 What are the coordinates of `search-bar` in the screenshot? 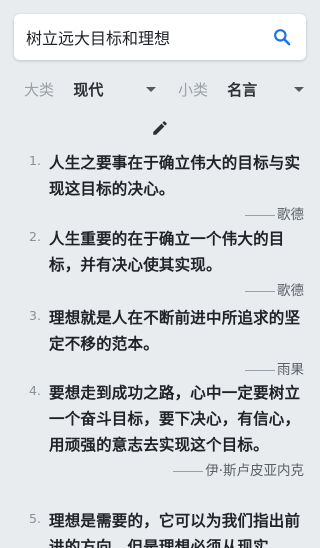 It's located at (160, 37).